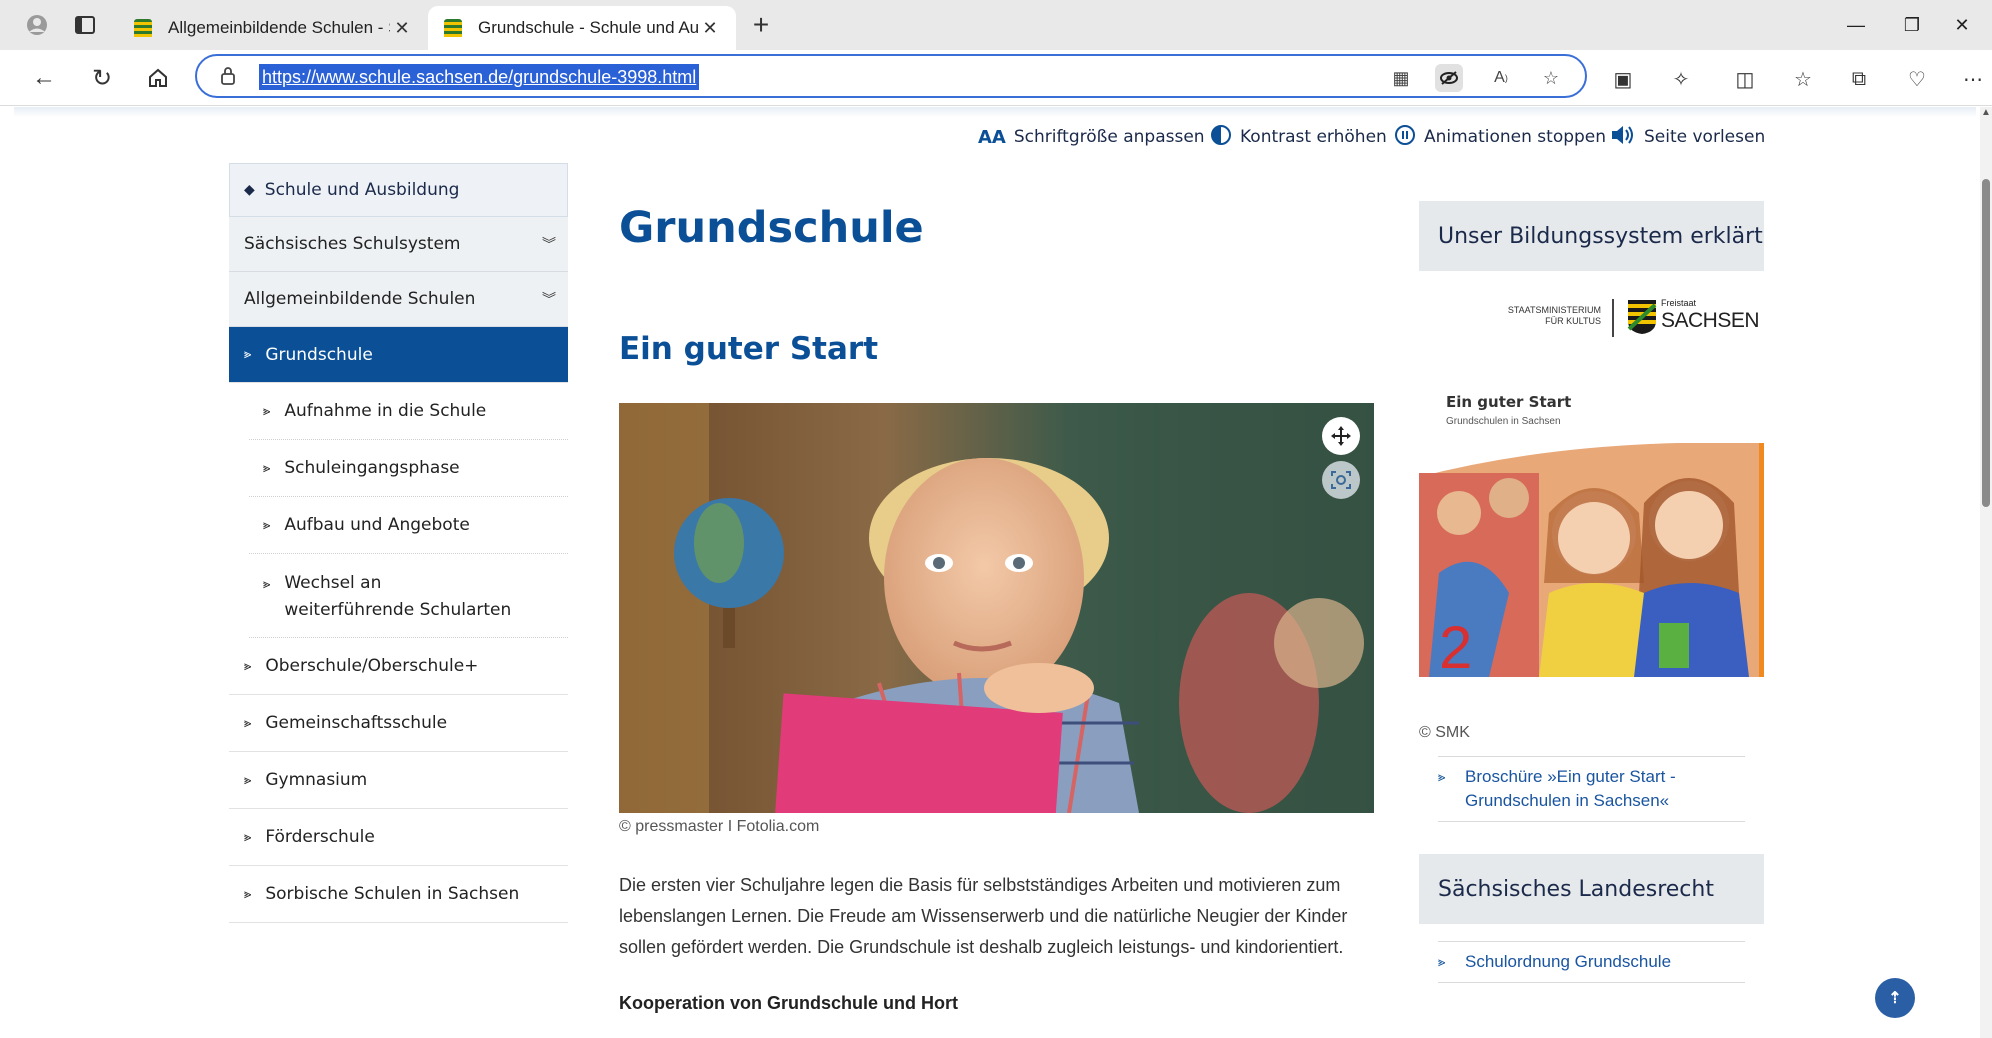 The height and width of the screenshot is (1038, 1992). Describe the element at coordinates (319, 354) in the screenshot. I see `sidebar-item-label: Grundschule` at that location.